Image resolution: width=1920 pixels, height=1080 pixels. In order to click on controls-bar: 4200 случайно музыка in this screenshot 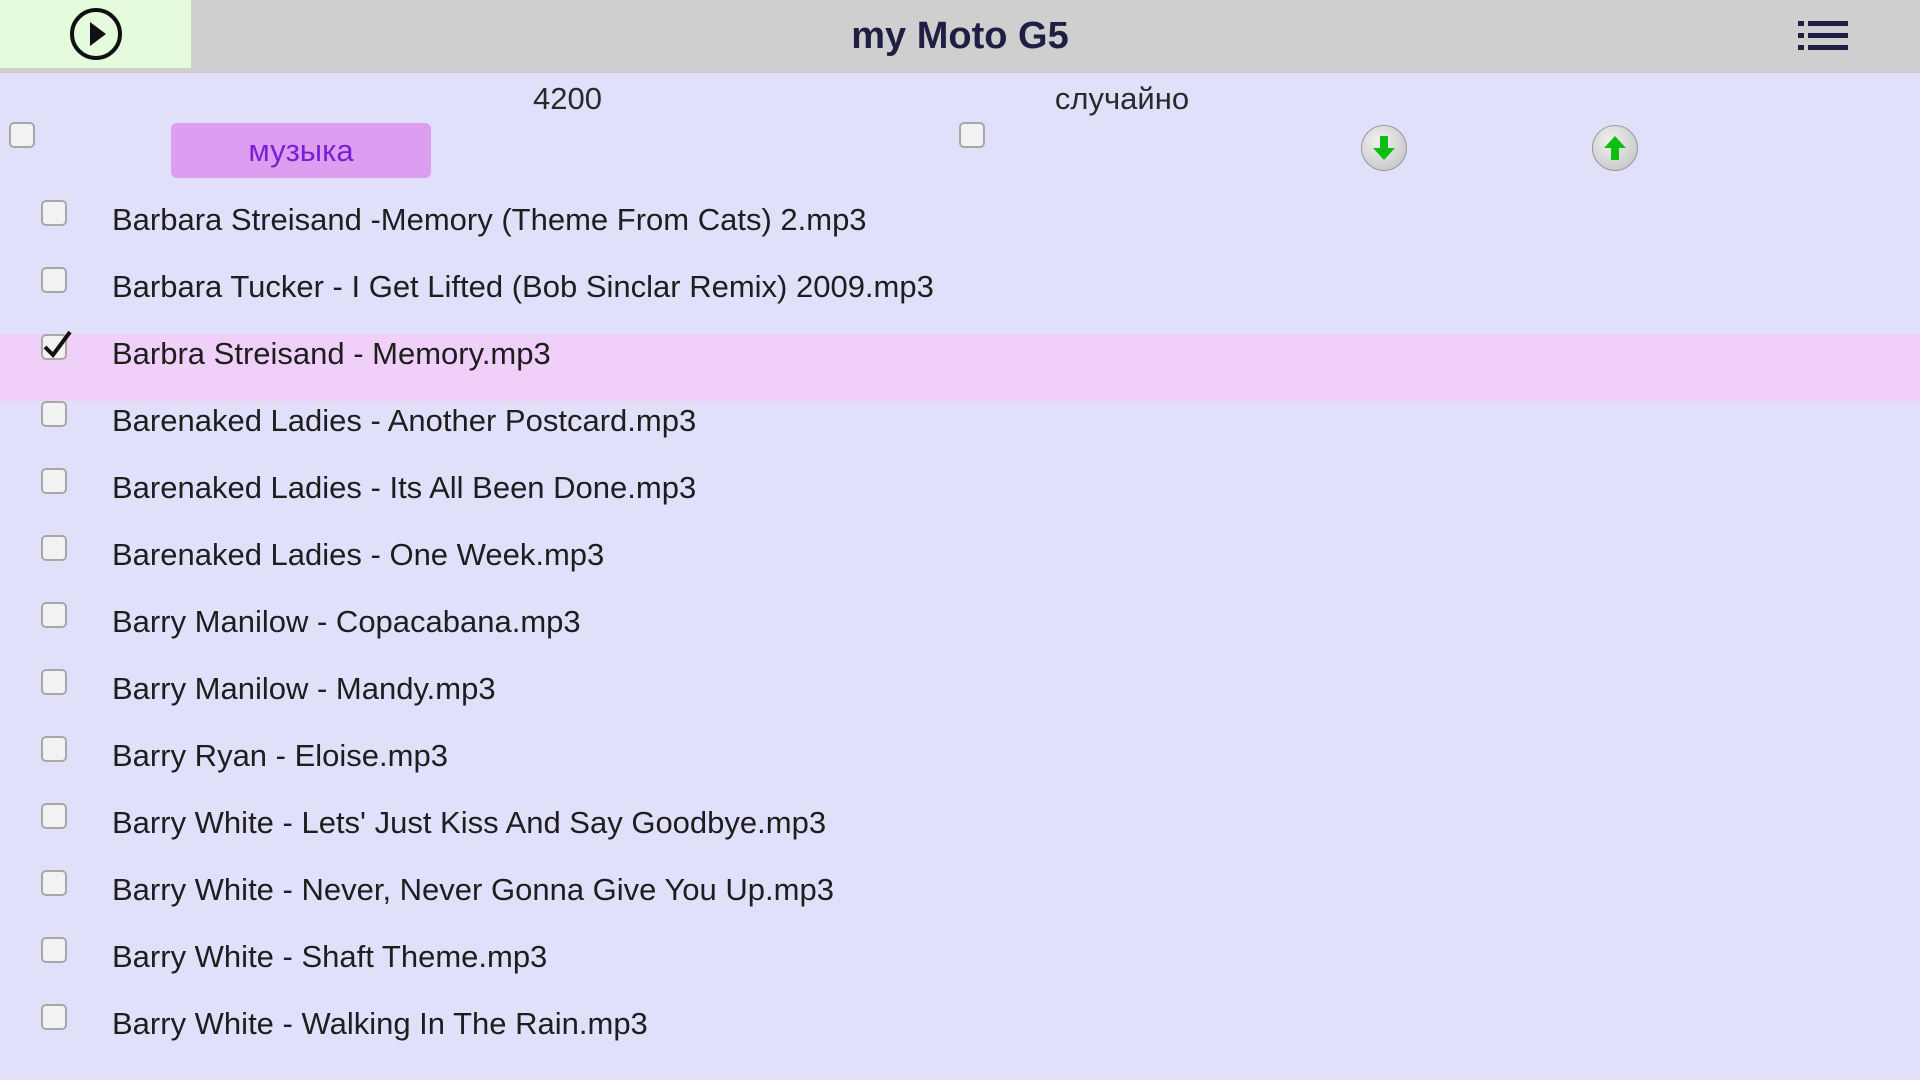, I will do `click(960, 136)`.